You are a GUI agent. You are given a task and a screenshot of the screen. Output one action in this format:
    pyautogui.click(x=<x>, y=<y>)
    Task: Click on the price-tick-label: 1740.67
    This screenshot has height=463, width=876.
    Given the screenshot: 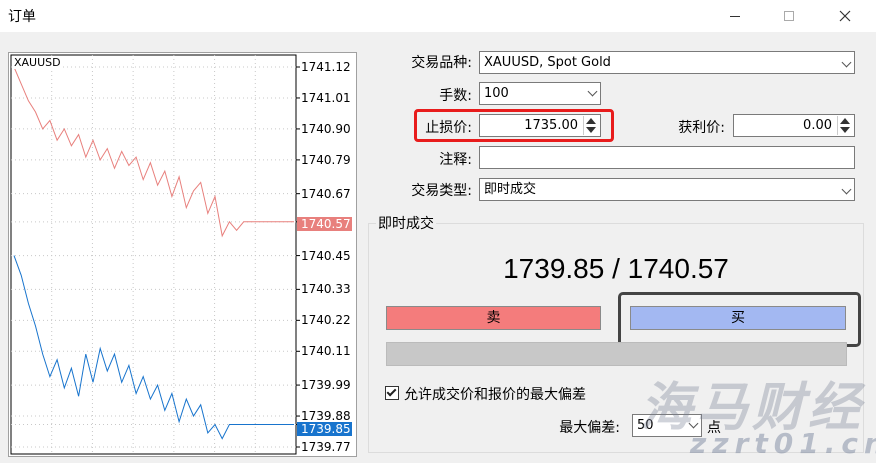 What is the action you would take?
    pyautogui.click(x=326, y=193)
    